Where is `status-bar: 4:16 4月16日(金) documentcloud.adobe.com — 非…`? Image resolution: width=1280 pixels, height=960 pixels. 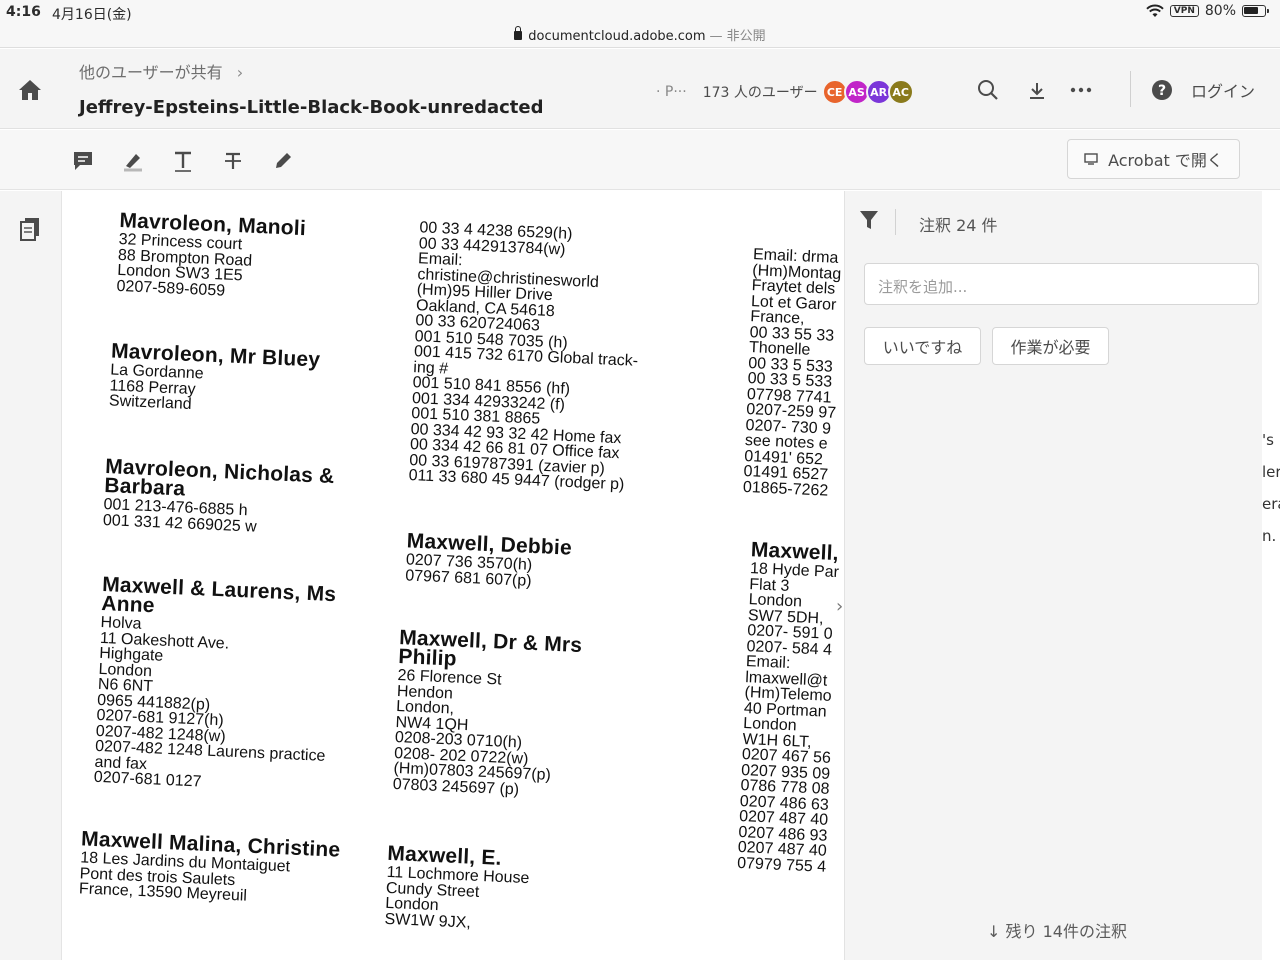
status-bar: 4:16 4月16日(金) documentcloud.adobe.com — 非… is located at coordinates (640, 24).